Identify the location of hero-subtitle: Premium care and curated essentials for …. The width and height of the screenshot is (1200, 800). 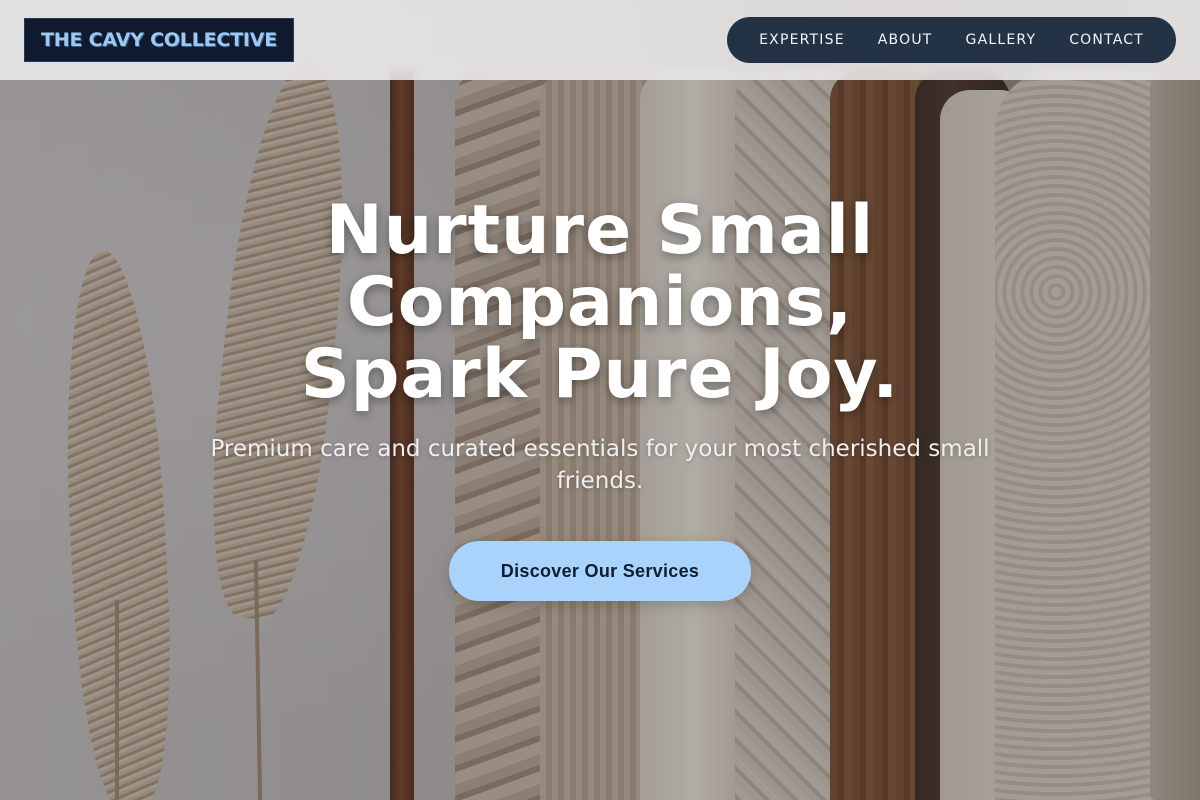
(600, 465).